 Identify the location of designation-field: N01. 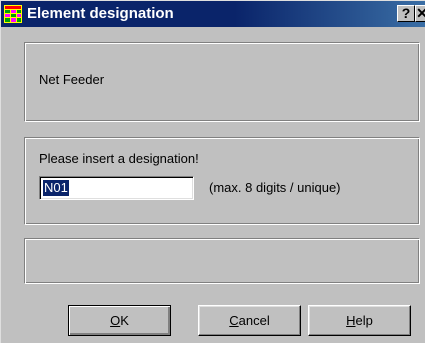
(116, 188).